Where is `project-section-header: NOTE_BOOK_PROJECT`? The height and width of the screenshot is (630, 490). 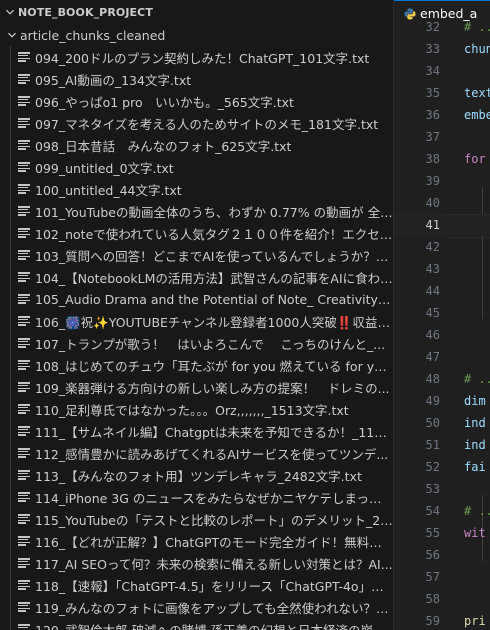 project-section-header: NOTE_BOOK_PROJECT is located at coordinates (196, 12).